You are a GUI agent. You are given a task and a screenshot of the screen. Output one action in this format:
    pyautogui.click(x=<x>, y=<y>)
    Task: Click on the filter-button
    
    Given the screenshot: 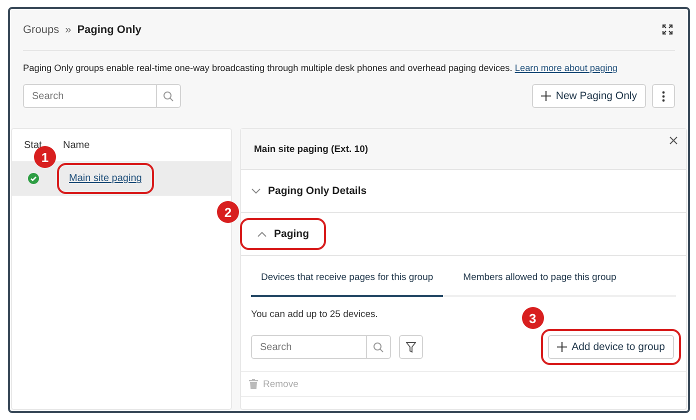 What is the action you would take?
    pyautogui.click(x=411, y=347)
    